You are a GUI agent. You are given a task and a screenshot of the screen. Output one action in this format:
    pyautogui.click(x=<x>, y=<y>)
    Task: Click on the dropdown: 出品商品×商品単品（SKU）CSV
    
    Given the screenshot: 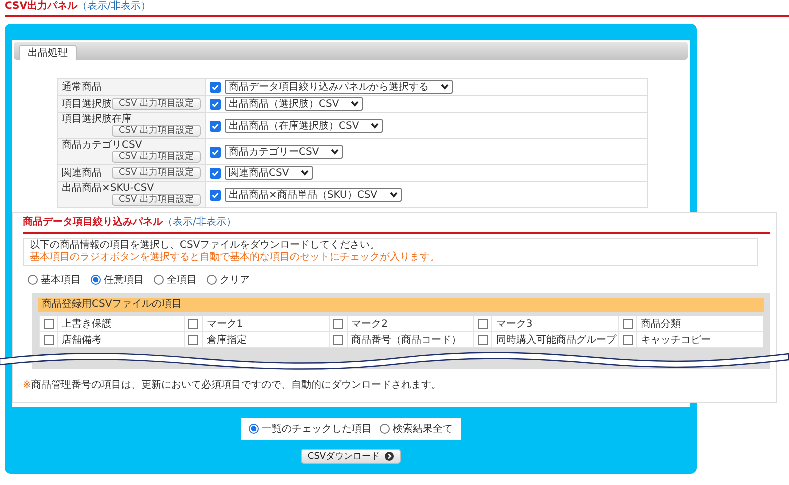 What is the action you would take?
    pyautogui.click(x=313, y=195)
    